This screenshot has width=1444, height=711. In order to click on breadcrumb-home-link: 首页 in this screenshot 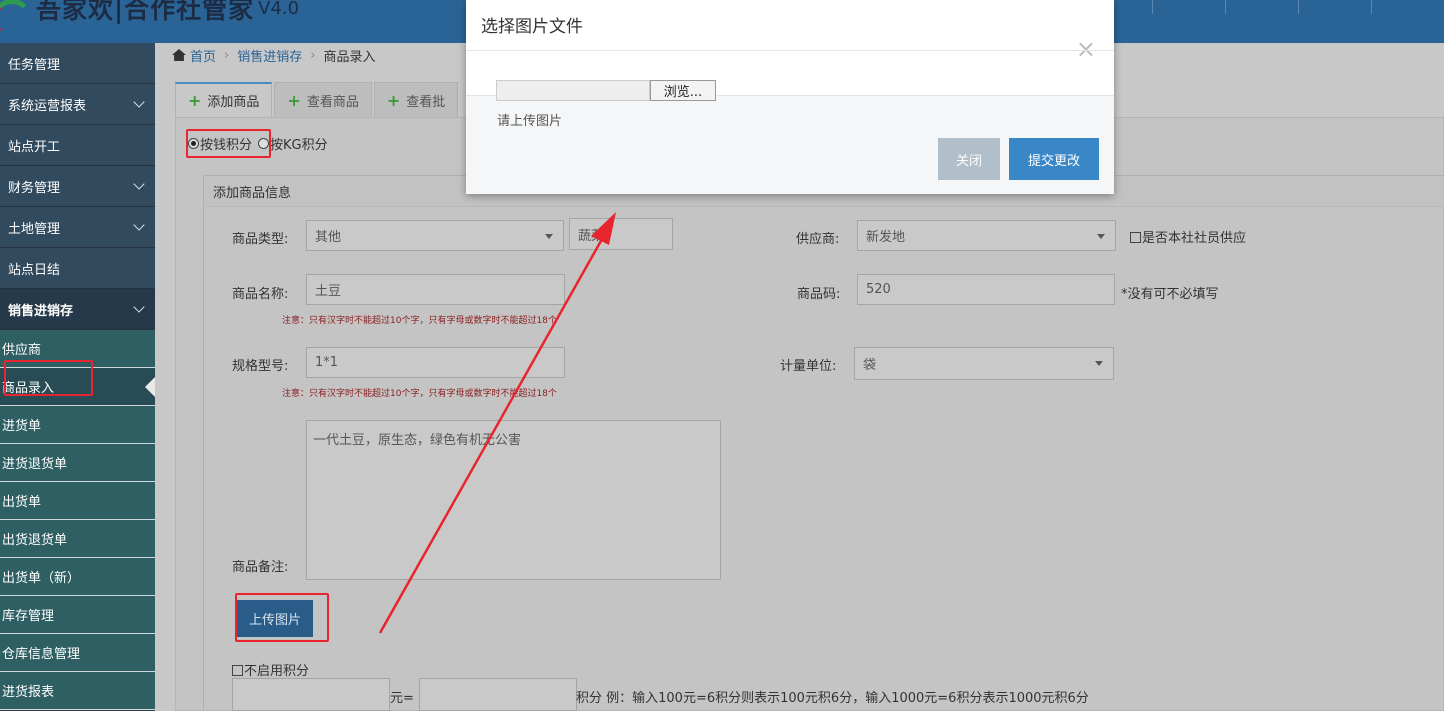, I will do `click(203, 55)`.